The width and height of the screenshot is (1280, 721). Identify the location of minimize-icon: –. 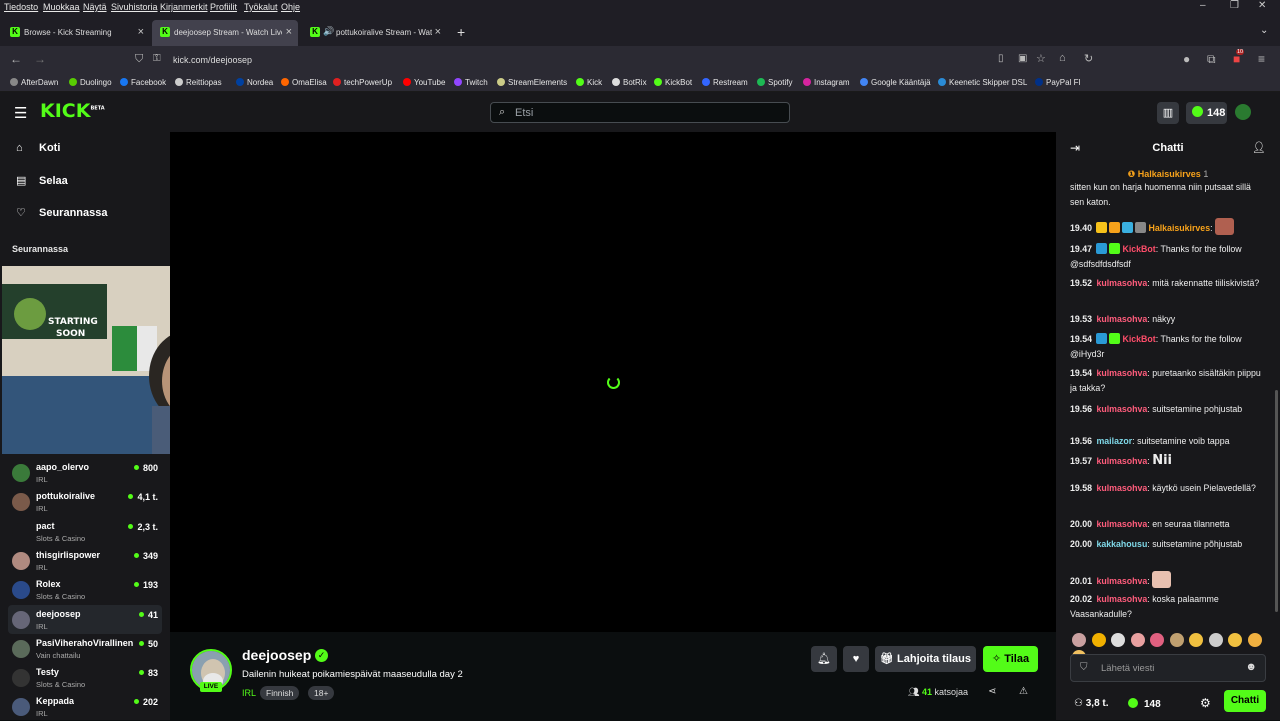
(1203, 5).